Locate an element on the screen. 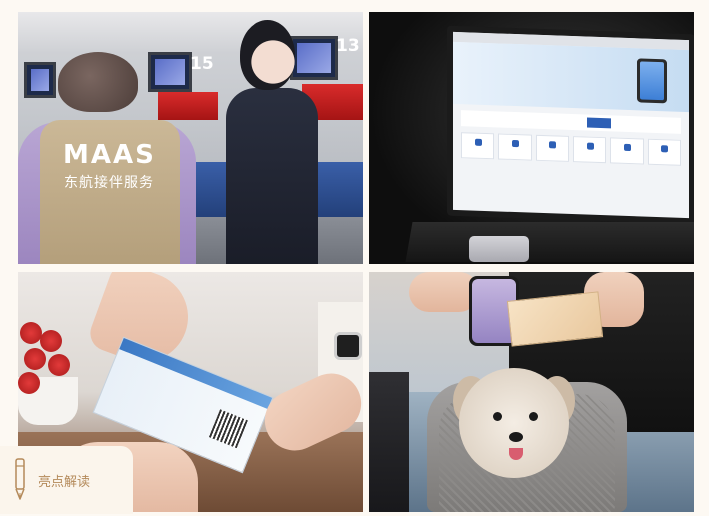 The height and width of the screenshot is (516, 709). airline-website is located at coordinates (571, 125).